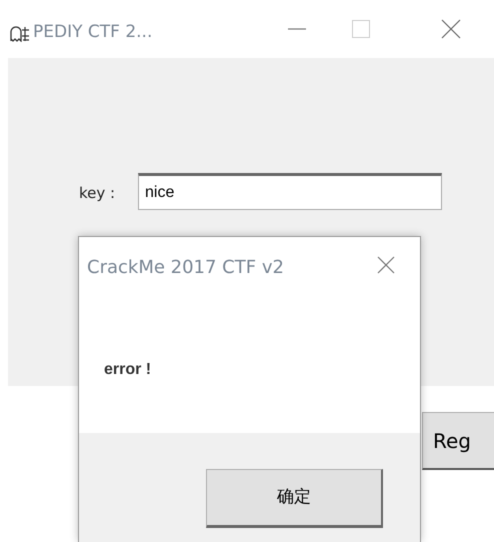 The image size is (494, 542). What do you see at coordinates (294, 498) in the screenshot?
I see `ok-button: 确定` at bounding box center [294, 498].